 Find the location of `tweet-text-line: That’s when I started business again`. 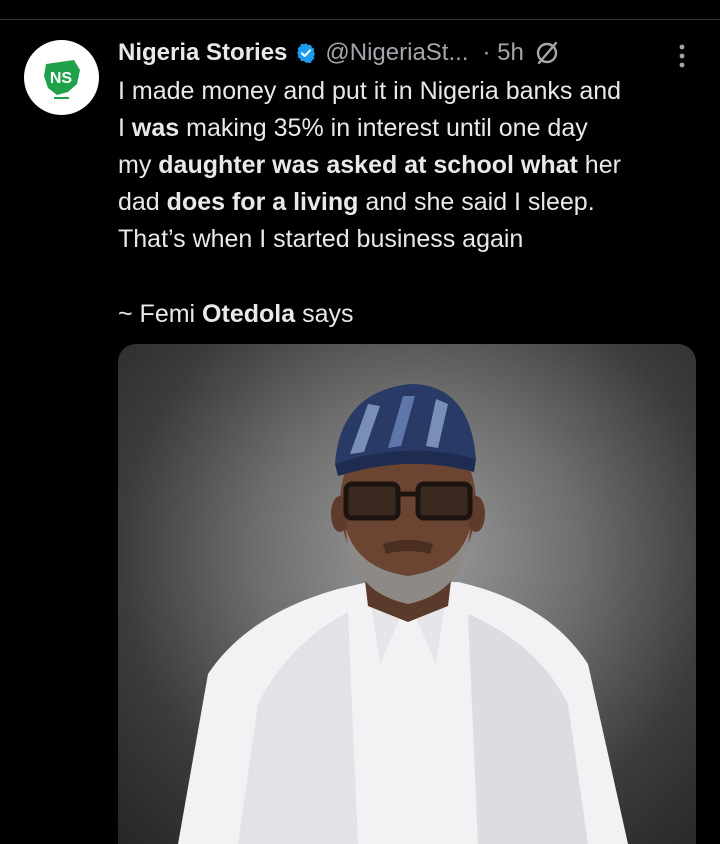

tweet-text-line: That’s when I started business again is located at coordinates (413, 239).